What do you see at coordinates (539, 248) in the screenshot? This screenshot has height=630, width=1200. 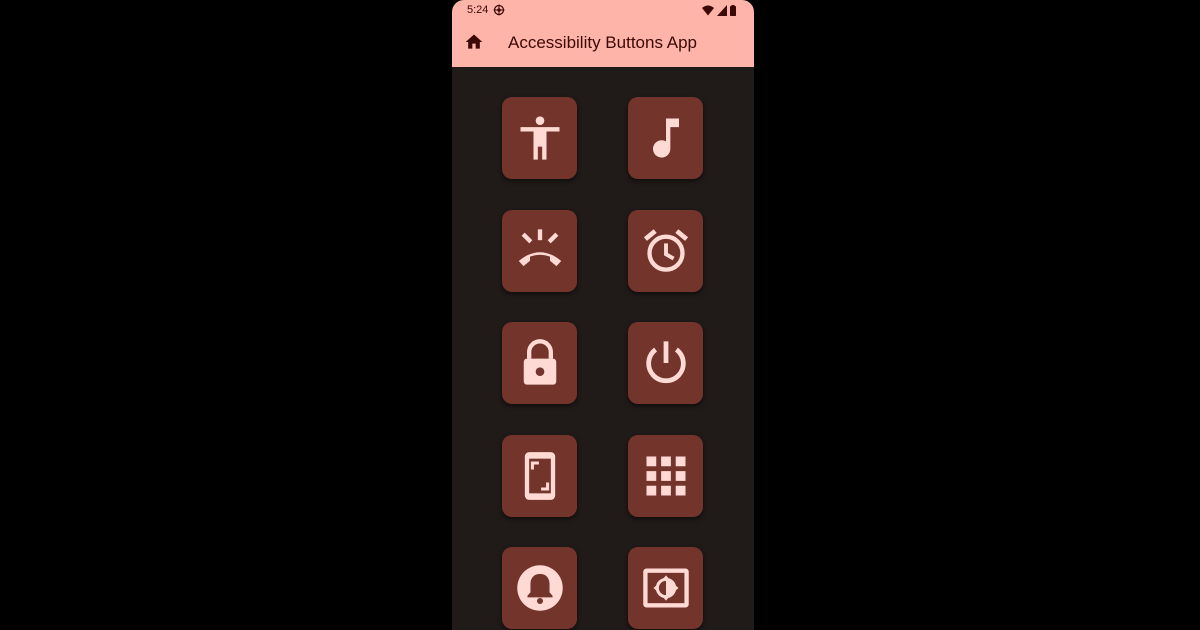 I see `ringing-phone-icon` at bounding box center [539, 248].